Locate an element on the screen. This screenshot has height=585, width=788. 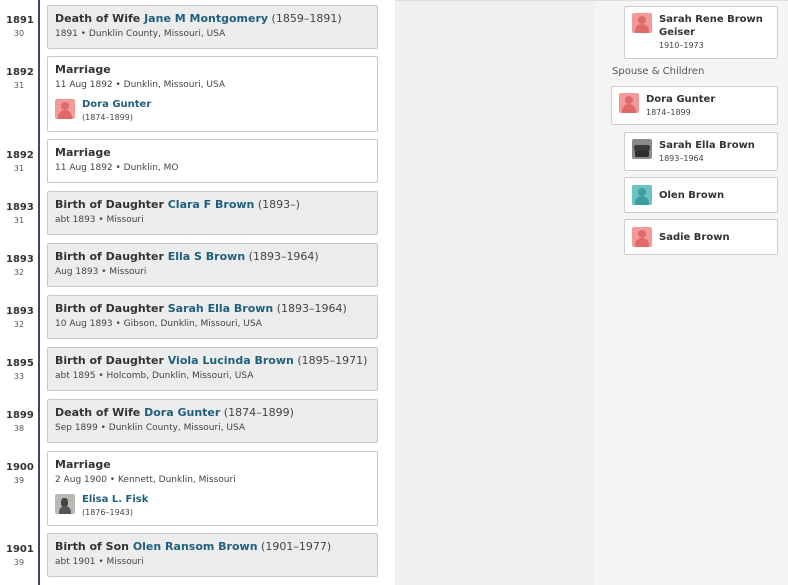
child-name-cont: Geiser is located at coordinates (677, 32).